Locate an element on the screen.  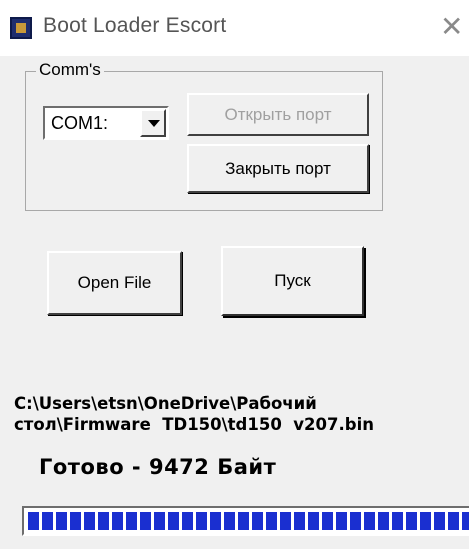
open-port-button: Открыть порт is located at coordinates (278, 114).